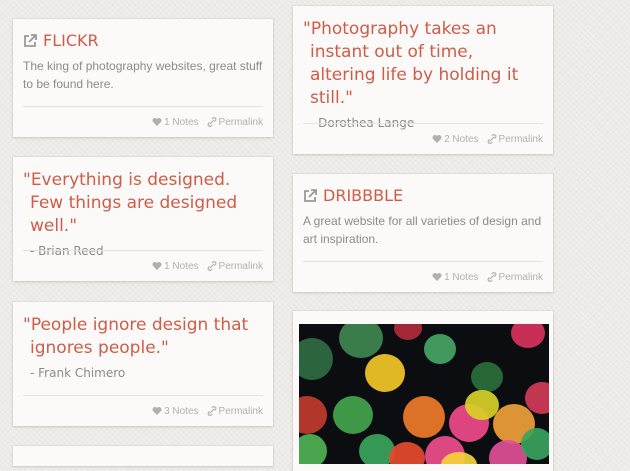 This screenshot has height=471, width=630. I want to click on post-footer: 3 Notes Permalink, so click(143, 410).